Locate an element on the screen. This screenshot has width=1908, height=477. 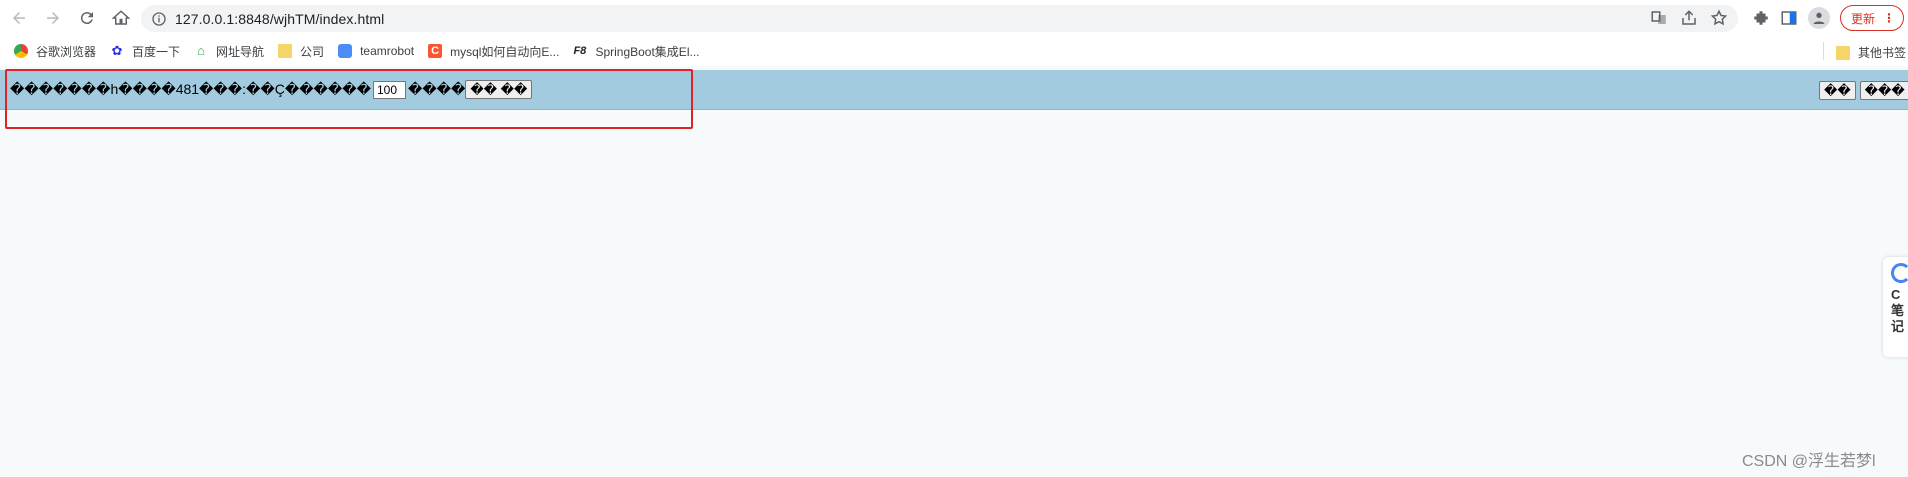
home-icon is located at coordinates (121, 17).